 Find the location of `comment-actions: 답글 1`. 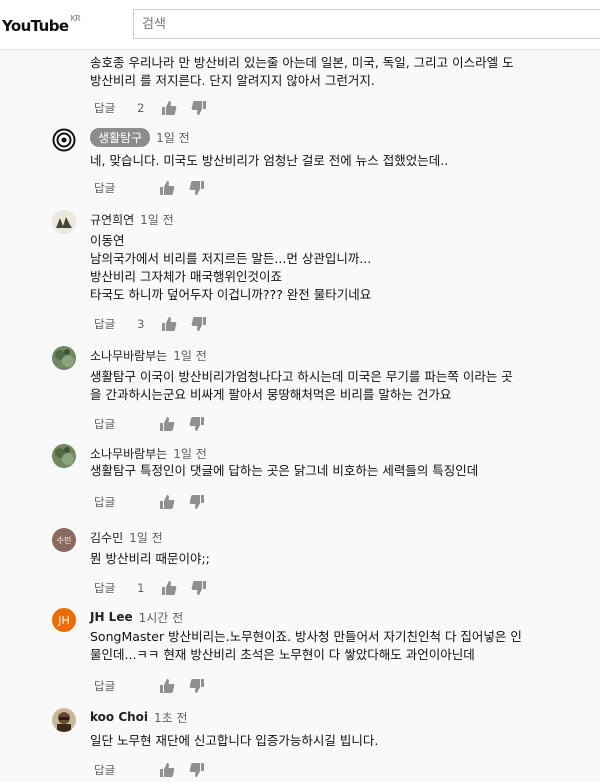

comment-actions: 답글 1 is located at coordinates (157, 588).